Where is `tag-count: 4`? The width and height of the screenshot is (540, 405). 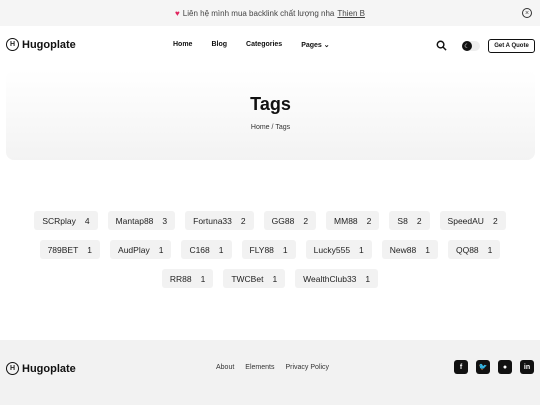 tag-count: 4 is located at coordinates (87, 220).